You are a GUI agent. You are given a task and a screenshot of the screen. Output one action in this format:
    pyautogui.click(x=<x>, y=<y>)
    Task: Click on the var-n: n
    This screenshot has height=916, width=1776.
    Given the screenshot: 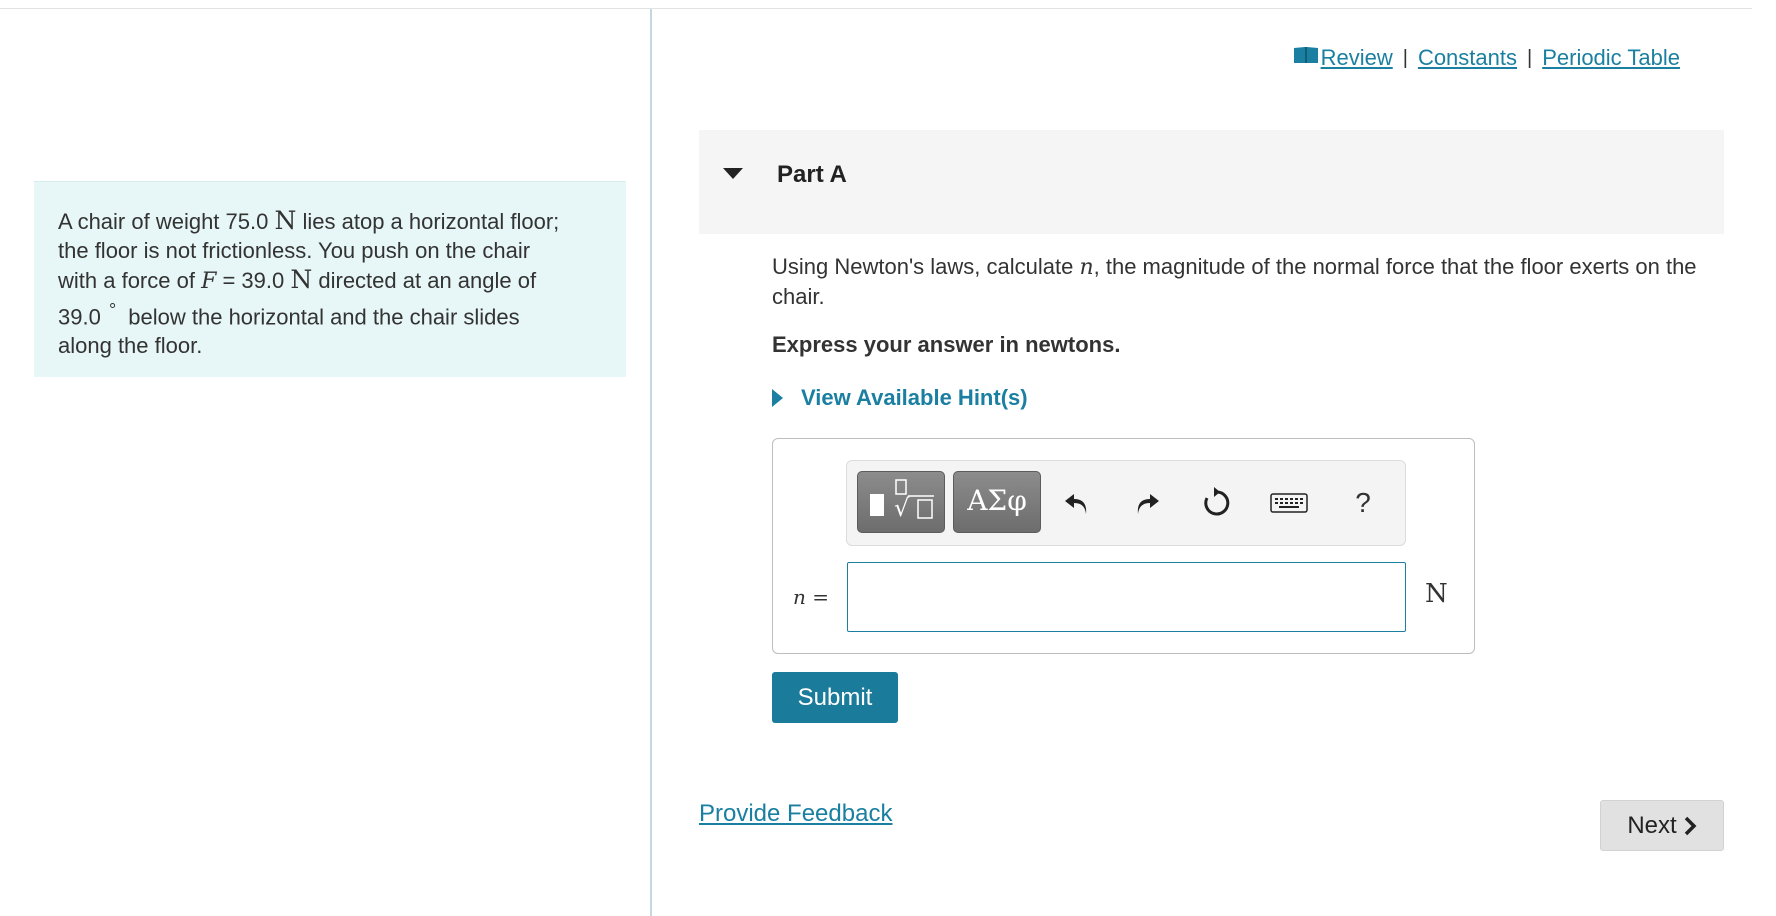 What is the action you would take?
    pyautogui.click(x=799, y=597)
    